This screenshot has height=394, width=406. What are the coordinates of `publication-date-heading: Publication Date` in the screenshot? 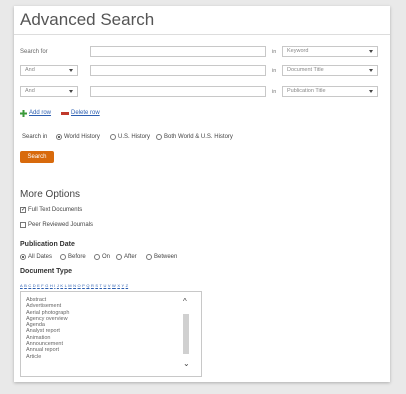 It's located at (47, 244).